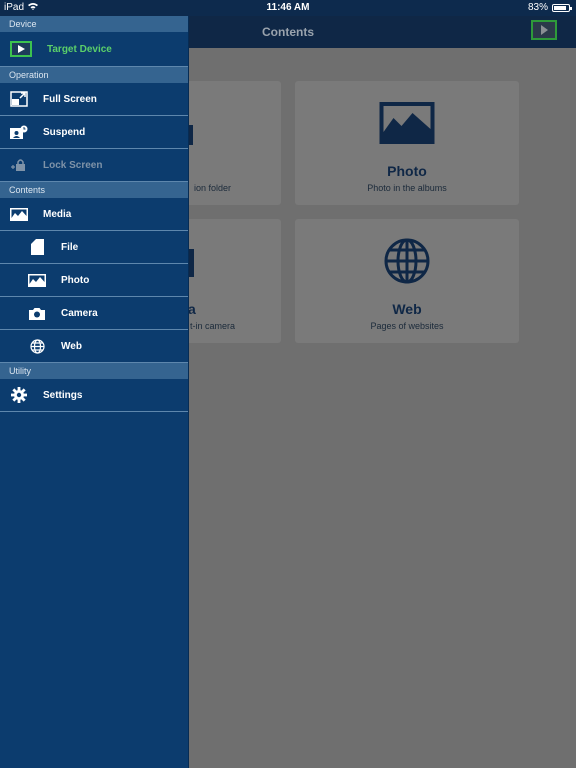  Describe the element at coordinates (537, 7) in the screenshot. I see `battery-percent: 83%` at that location.